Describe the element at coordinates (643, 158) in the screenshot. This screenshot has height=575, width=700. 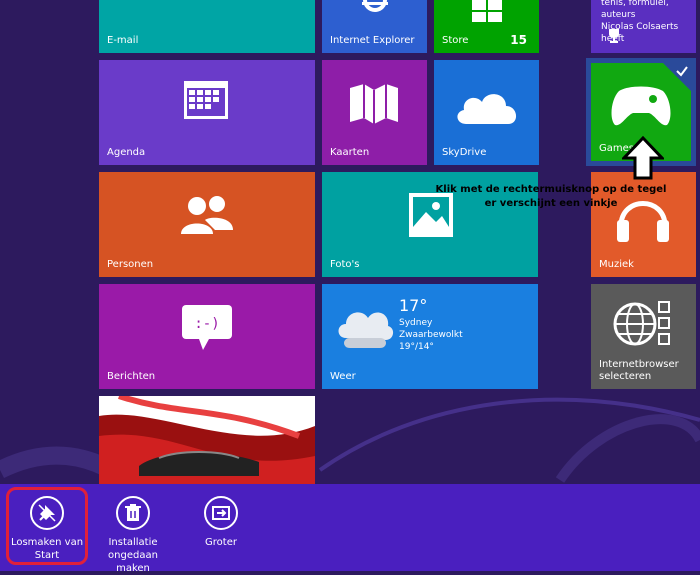
I see `up-arrow-annotation-icon` at that location.